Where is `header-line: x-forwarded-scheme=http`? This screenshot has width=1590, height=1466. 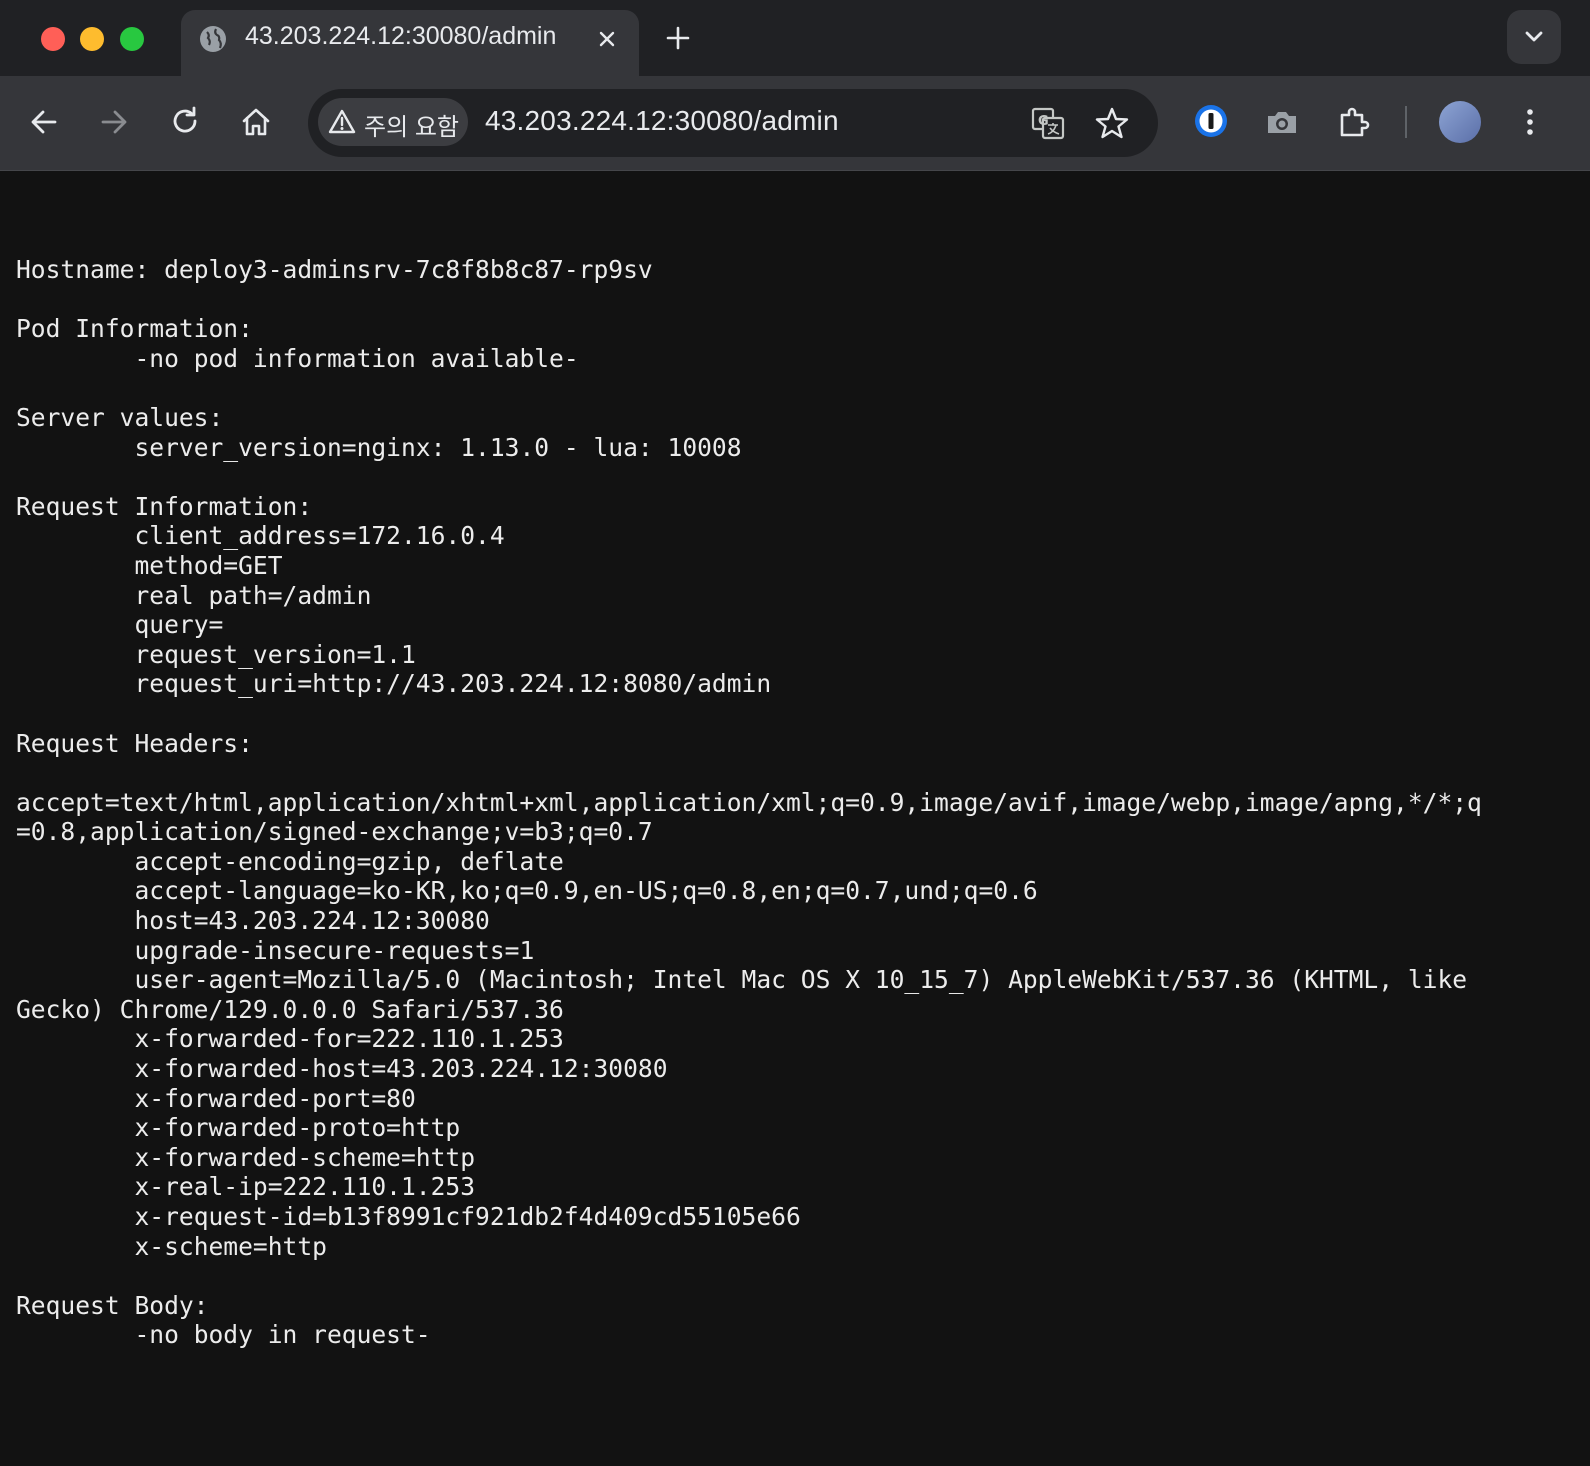
header-line: x-forwarded-scheme=http is located at coordinates (305, 1157).